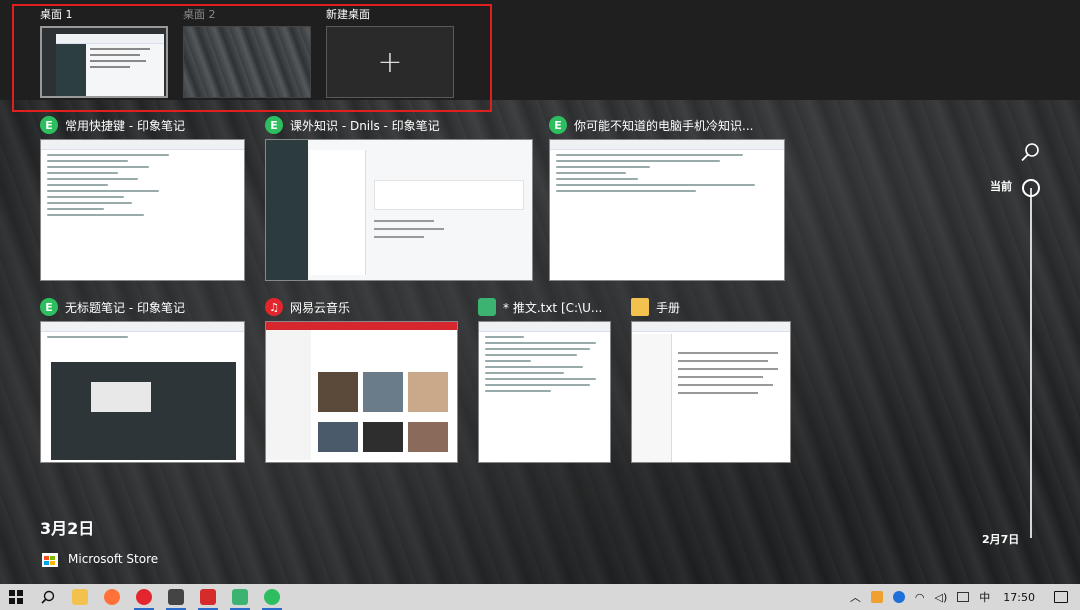 This screenshot has height=610, width=1080. I want to click on microsoft-store-icon, so click(50, 559).